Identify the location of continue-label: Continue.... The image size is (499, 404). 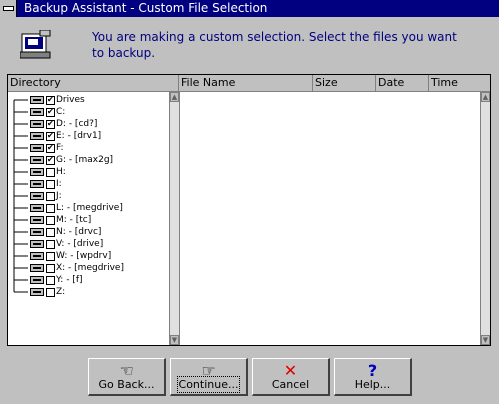
(208, 384).